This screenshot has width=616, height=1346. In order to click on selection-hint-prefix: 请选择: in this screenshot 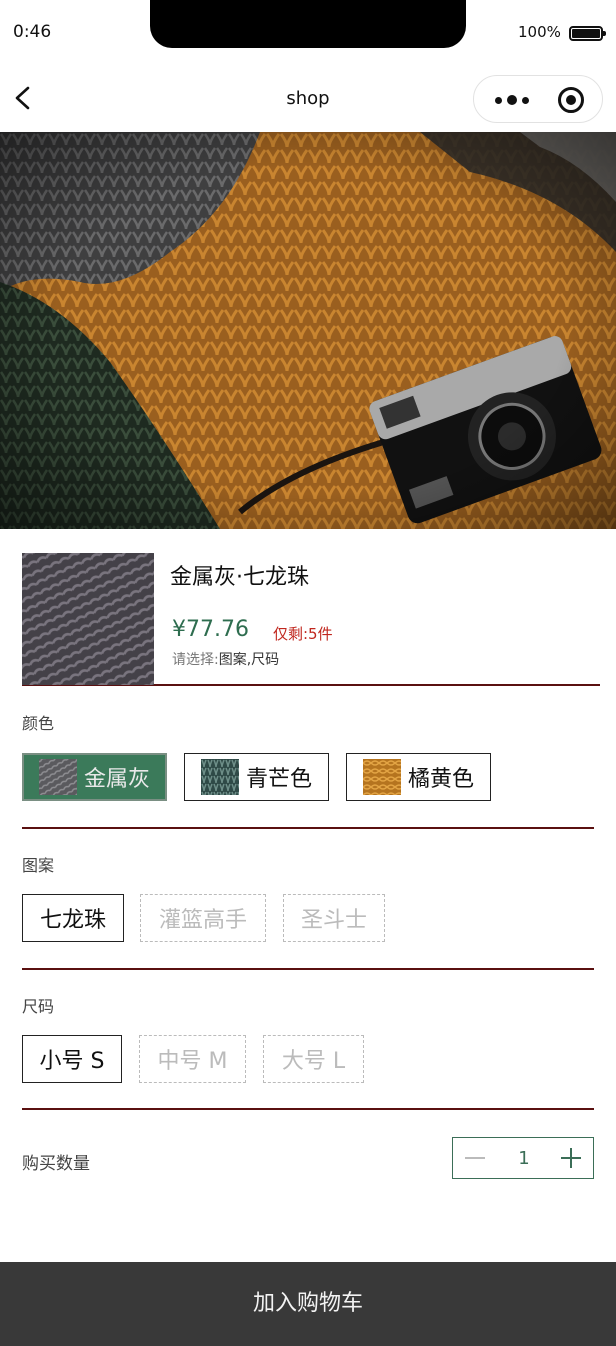, I will do `click(195, 660)`.